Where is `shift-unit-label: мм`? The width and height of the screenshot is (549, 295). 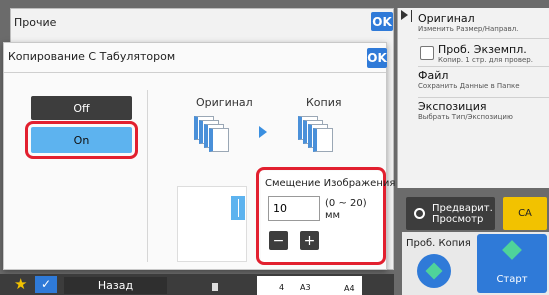
shift-unit-label: мм is located at coordinates (333, 215).